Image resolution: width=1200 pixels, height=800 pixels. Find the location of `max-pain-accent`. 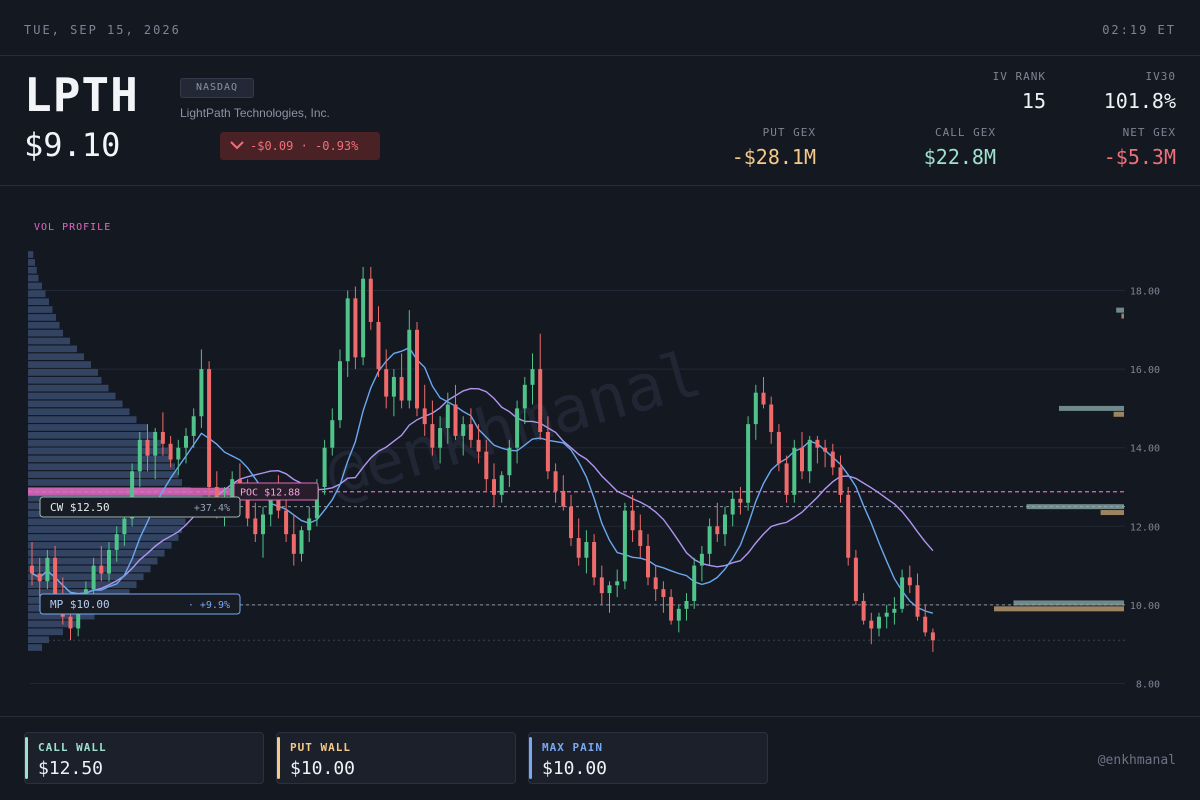

max-pain-accent is located at coordinates (530, 758).